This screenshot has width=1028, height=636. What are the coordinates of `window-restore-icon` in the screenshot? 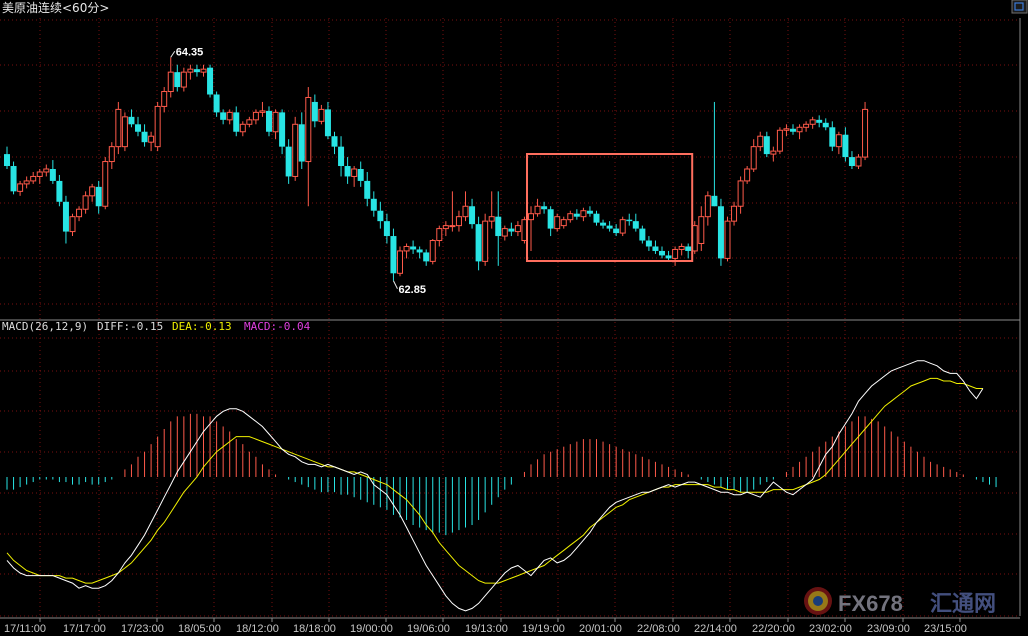 It's located at (1019, 7).